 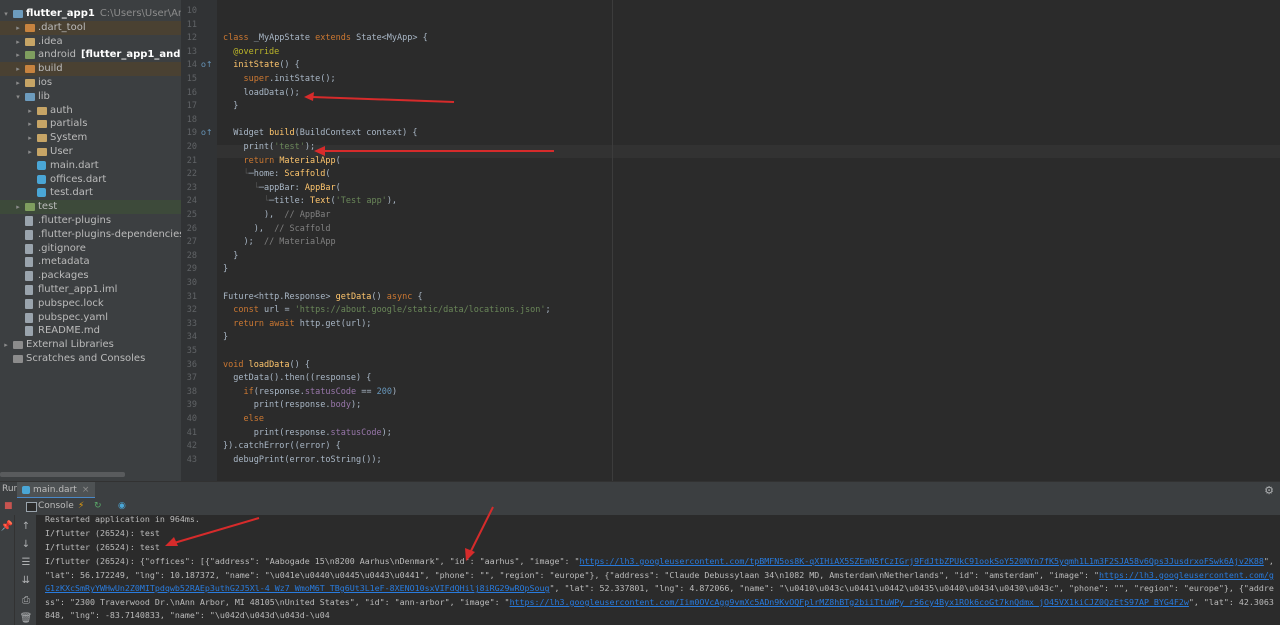 I want to click on tree-item: Scratches and Consoles, so click(x=90, y=359).